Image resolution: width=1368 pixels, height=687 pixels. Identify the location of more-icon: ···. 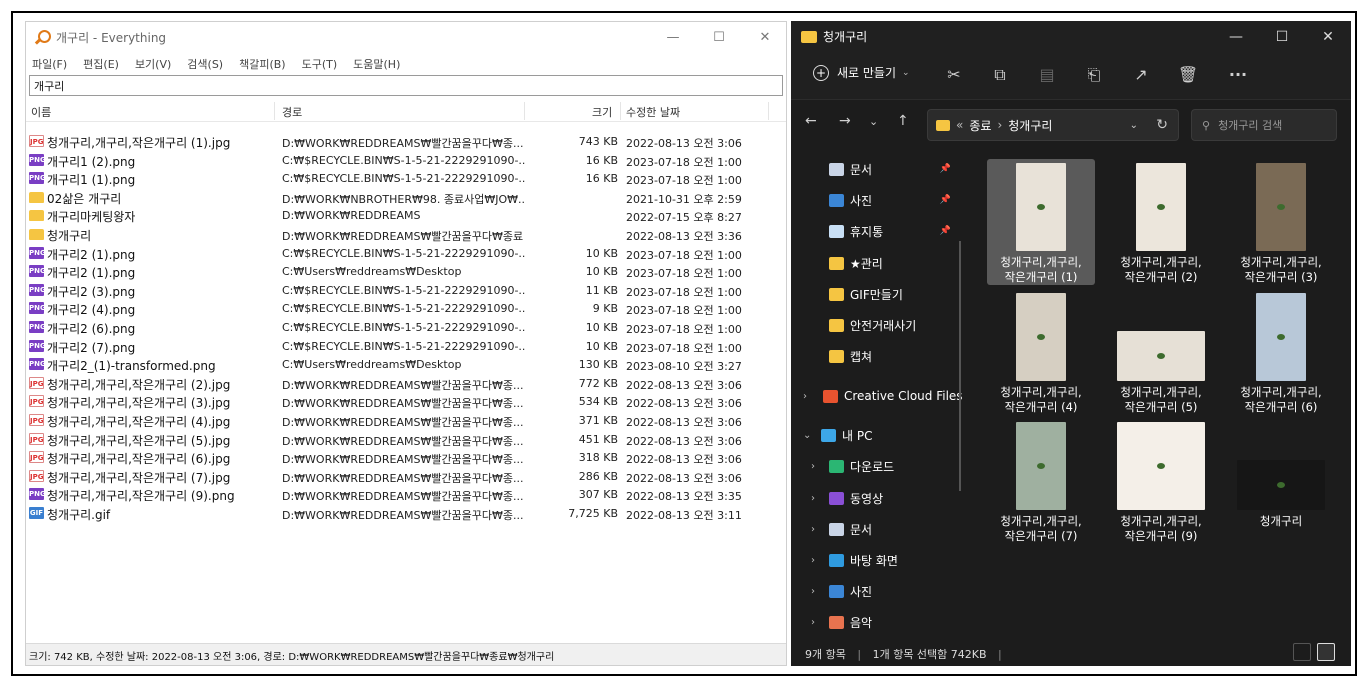
(1238, 75).